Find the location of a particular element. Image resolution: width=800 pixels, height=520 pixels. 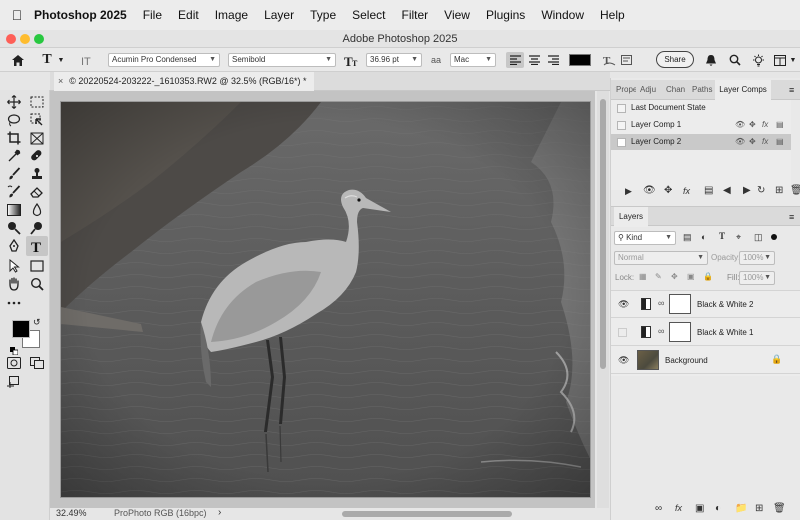

layer-comp-row-selected: Layer Comp 2 👁 ✥ fx ▤ is located at coordinates (701, 142).